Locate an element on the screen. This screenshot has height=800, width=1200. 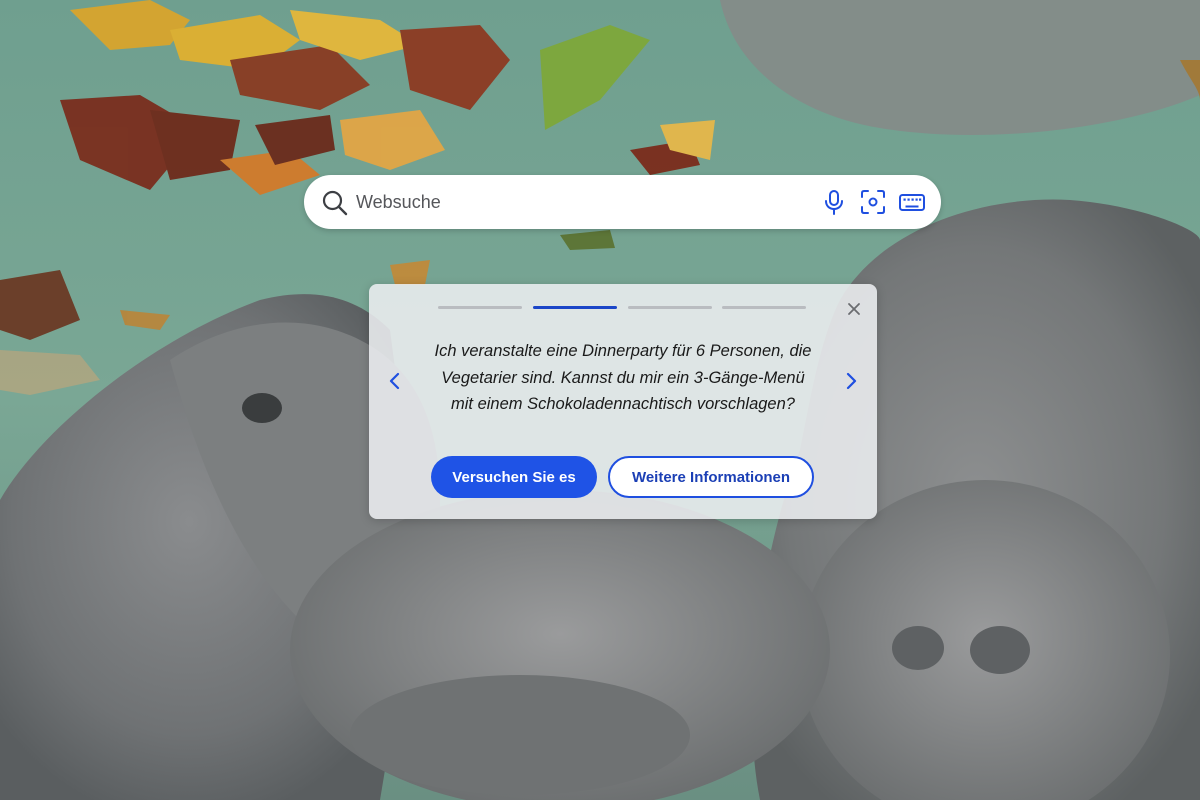
keyboard-icon is located at coordinates (912, 202).